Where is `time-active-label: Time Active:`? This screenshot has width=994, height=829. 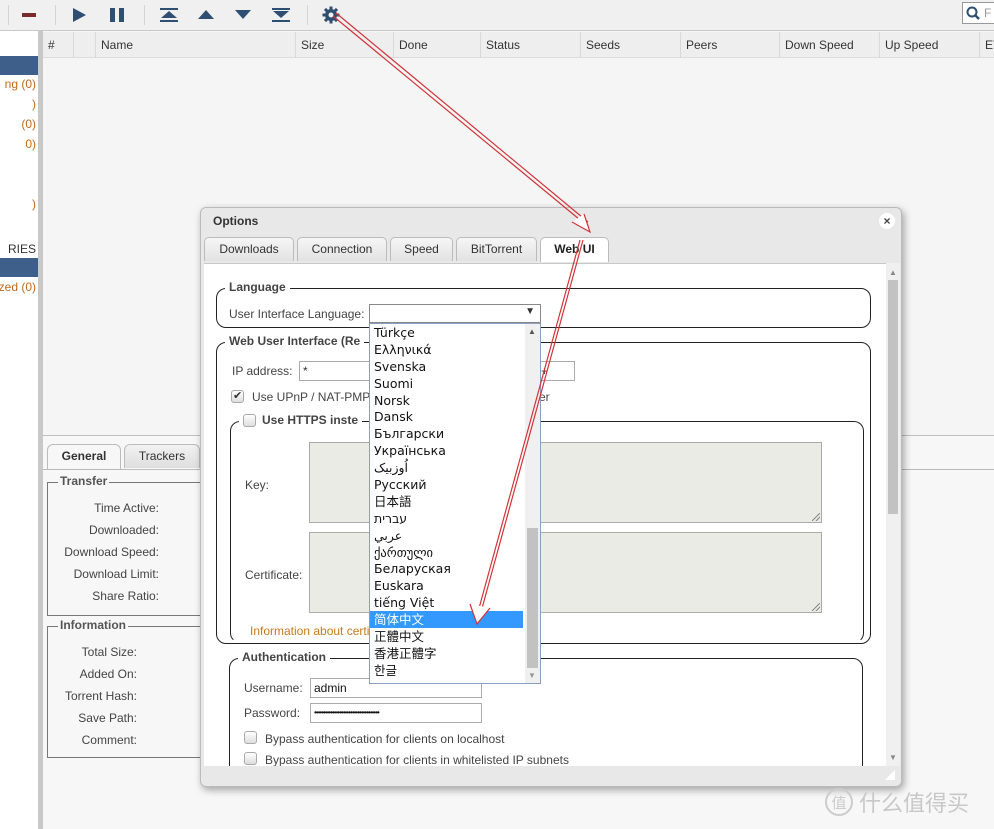 time-active-label: Time Active: is located at coordinates (126, 508).